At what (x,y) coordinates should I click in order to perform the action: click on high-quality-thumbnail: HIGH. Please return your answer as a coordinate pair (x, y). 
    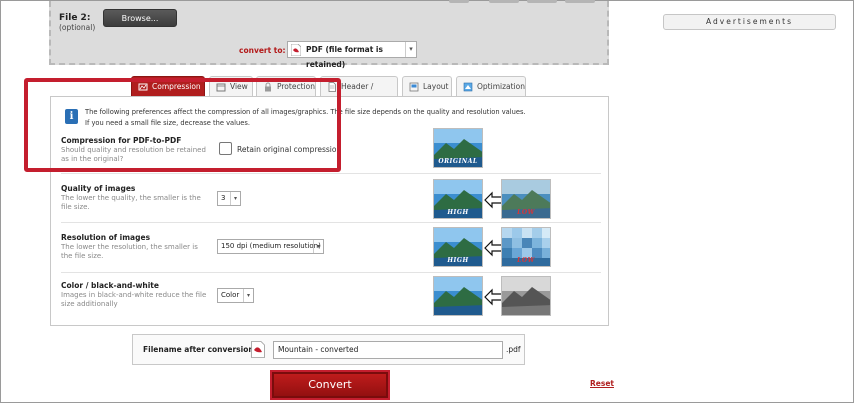
    Looking at the image, I should click on (458, 199).